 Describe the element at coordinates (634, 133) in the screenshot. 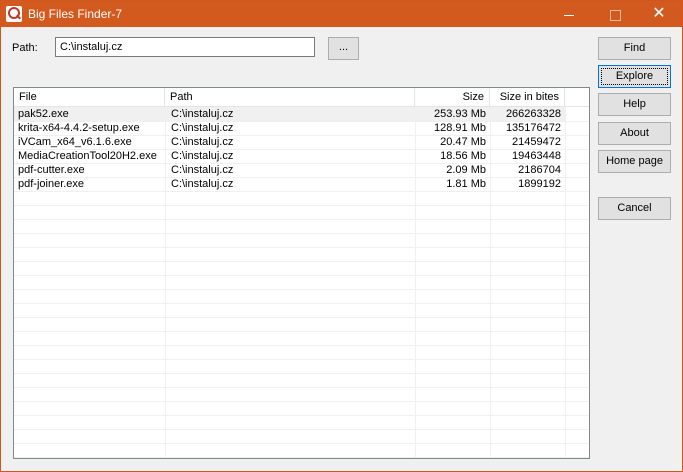

I see `about-button: About` at that location.